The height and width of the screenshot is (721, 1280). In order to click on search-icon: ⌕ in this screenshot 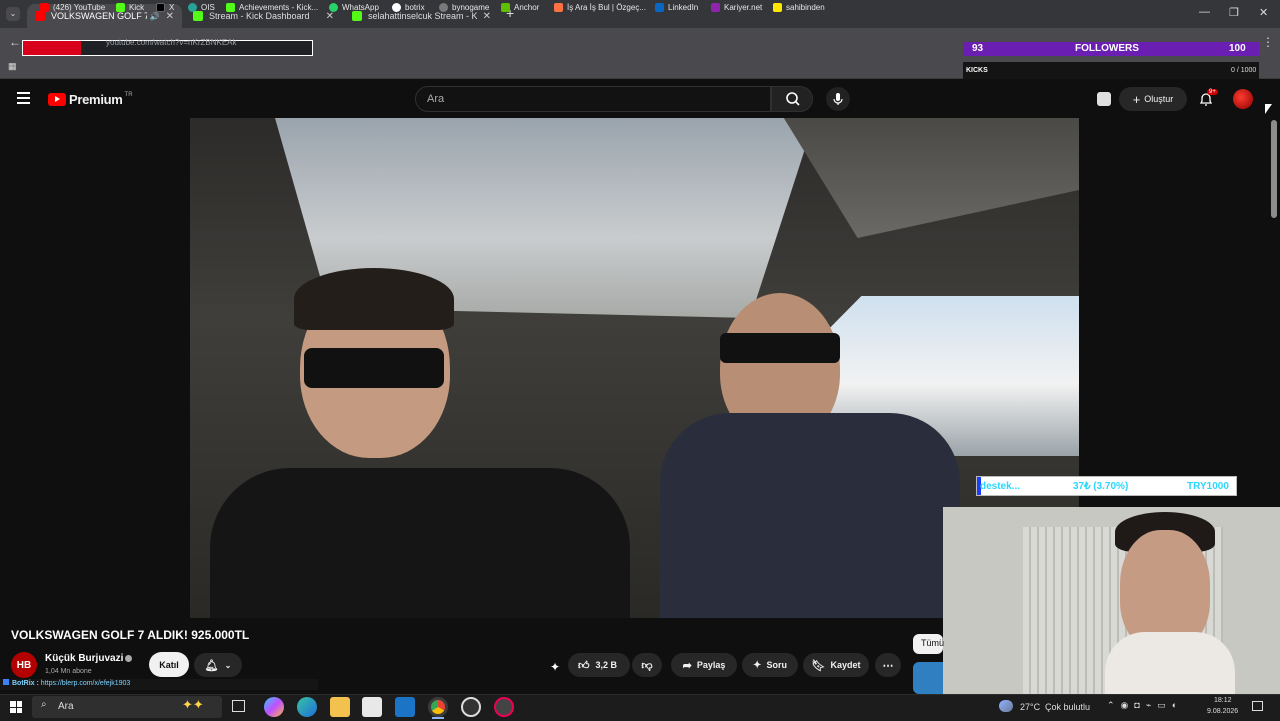, I will do `click(44, 704)`.